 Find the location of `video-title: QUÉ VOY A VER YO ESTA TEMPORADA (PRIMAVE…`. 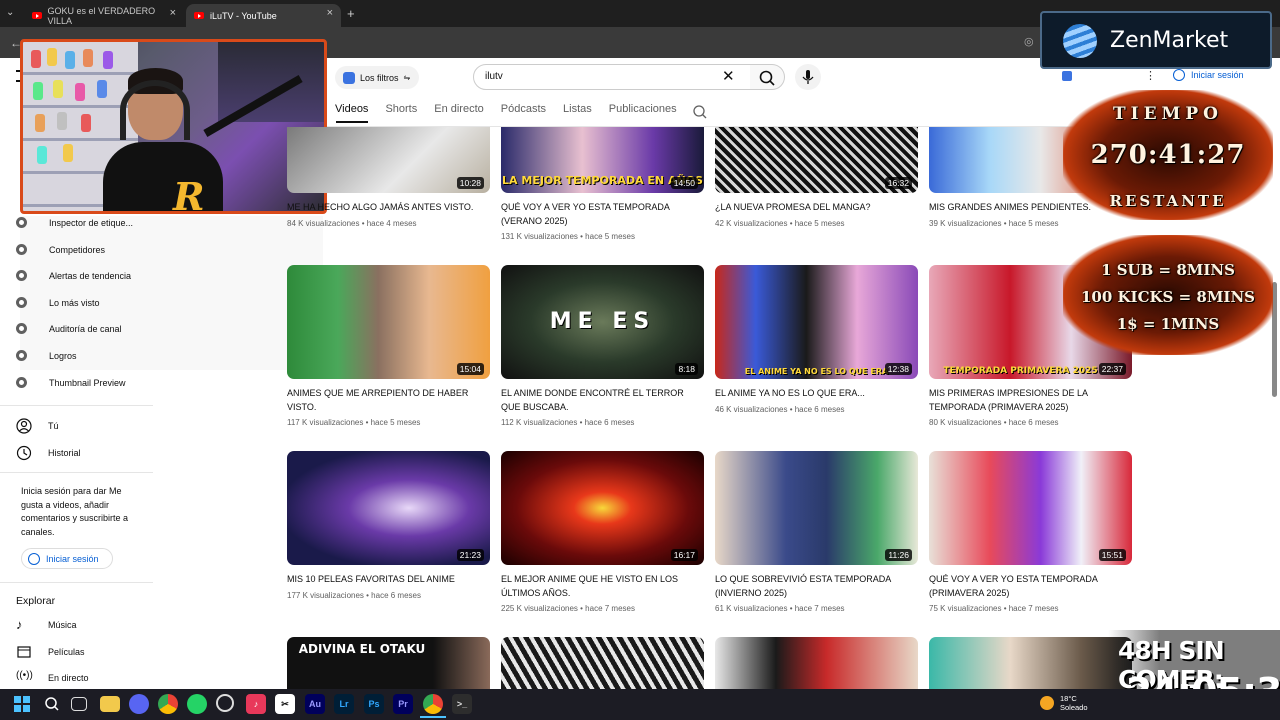

video-title: QUÉ VOY A VER YO ESTA TEMPORADA (PRIMAVE… is located at coordinates (1030, 586).